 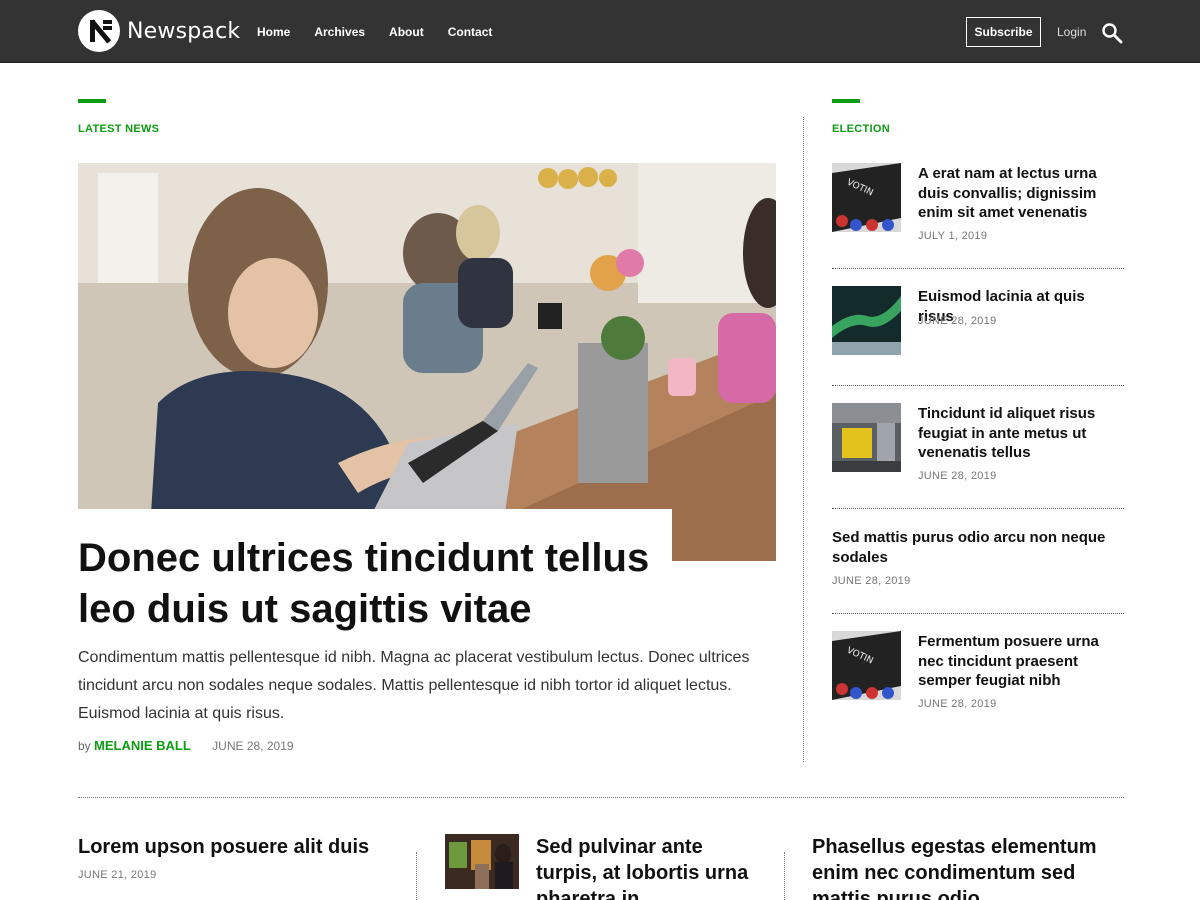 What do you see at coordinates (1003, 32) in the screenshot?
I see `subscribe-button: Subscribe` at bounding box center [1003, 32].